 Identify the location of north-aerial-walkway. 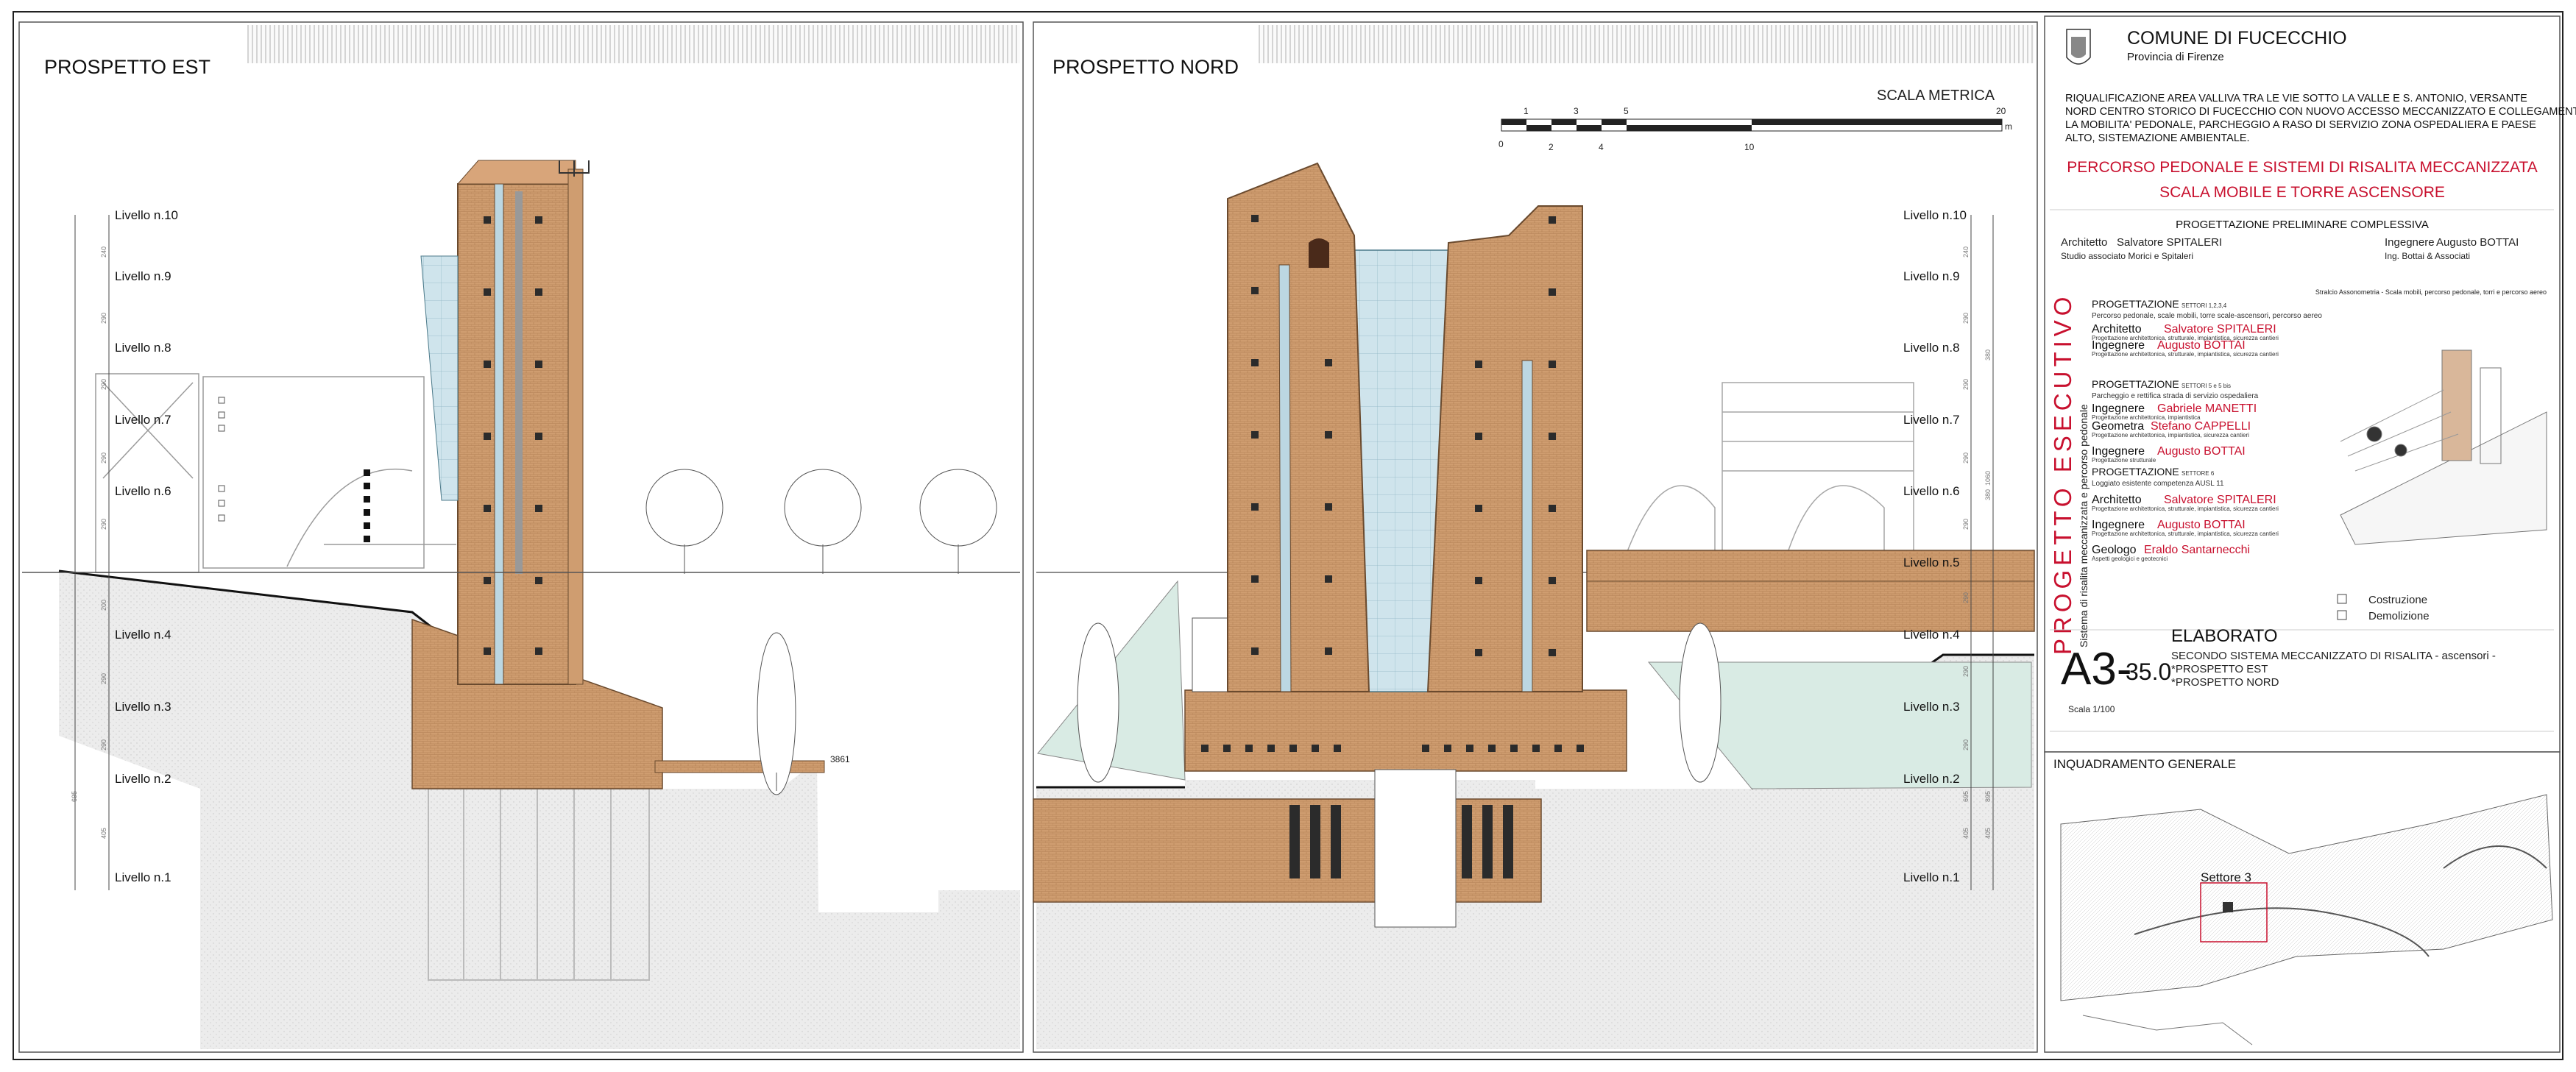
(1810, 591).